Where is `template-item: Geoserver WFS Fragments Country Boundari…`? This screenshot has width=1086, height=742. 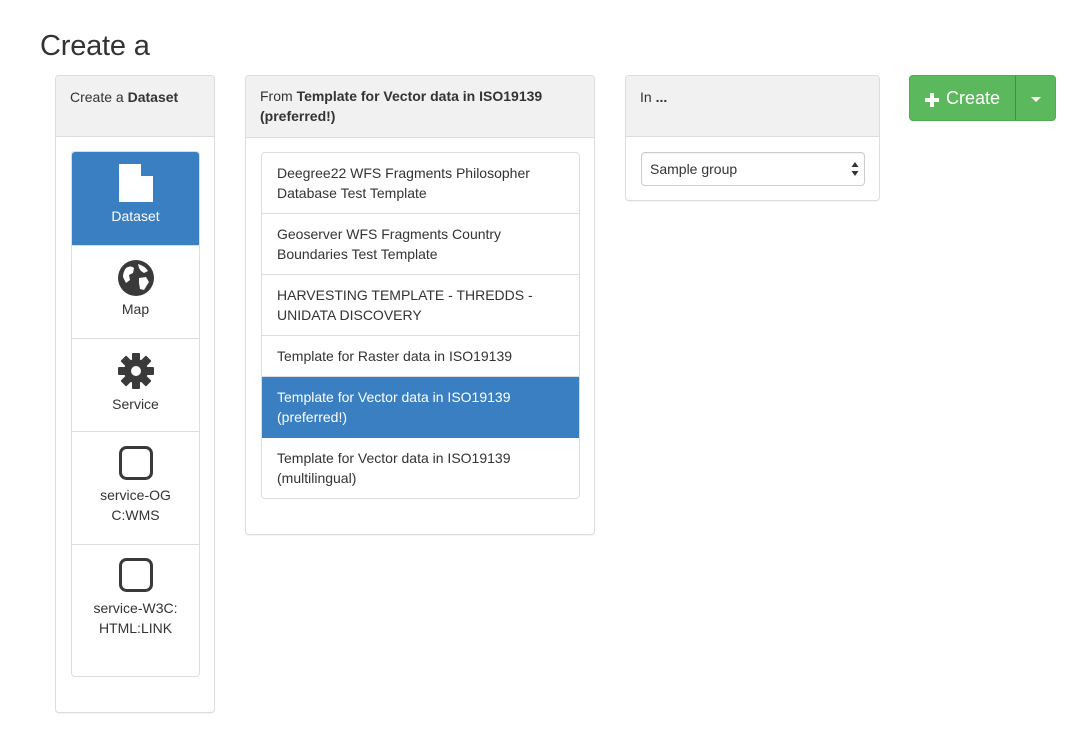
template-item: Geoserver WFS Fragments Country Boundari… is located at coordinates (420, 244).